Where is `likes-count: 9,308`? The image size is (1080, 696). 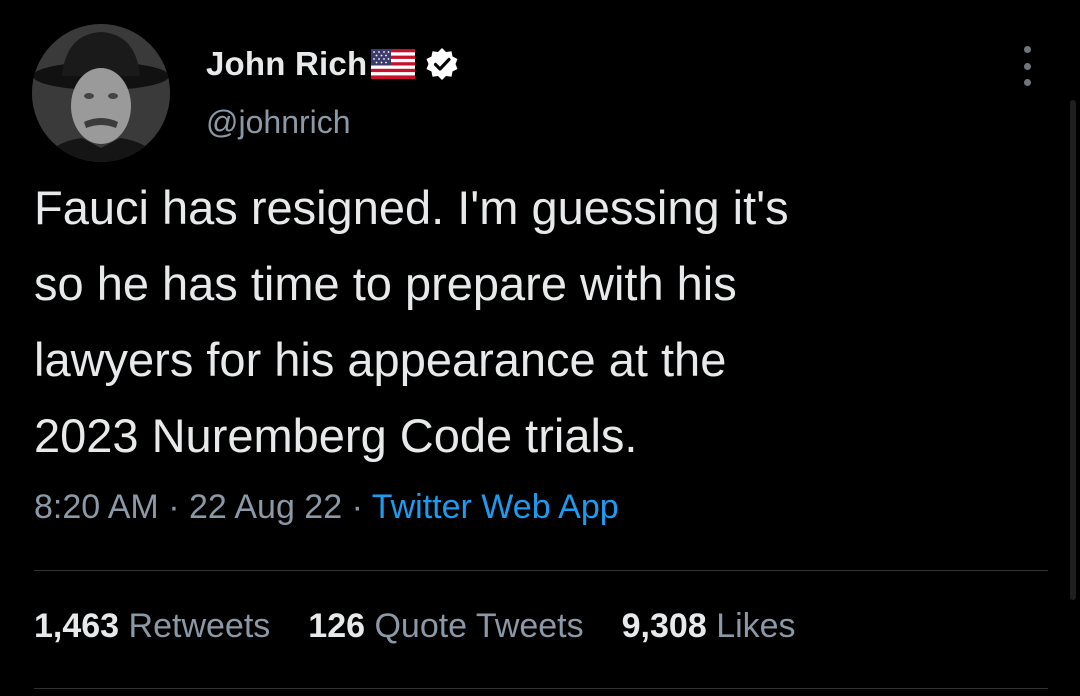 likes-count: 9,308 is located at coordinates (664, 626).